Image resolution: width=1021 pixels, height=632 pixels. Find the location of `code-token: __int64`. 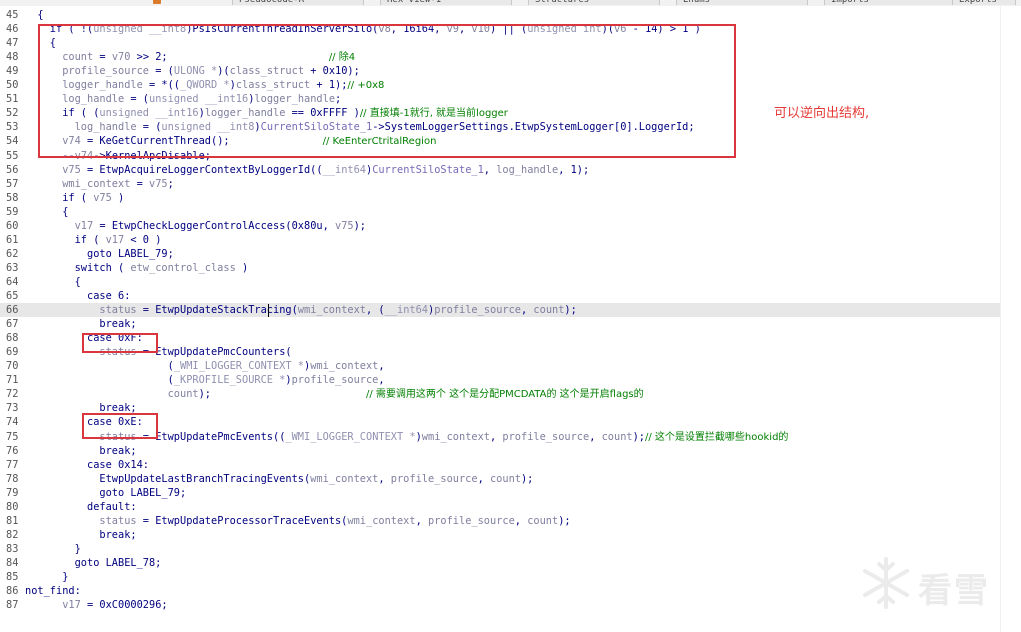

code-token: __int64 is located at coordinates (344, 169).